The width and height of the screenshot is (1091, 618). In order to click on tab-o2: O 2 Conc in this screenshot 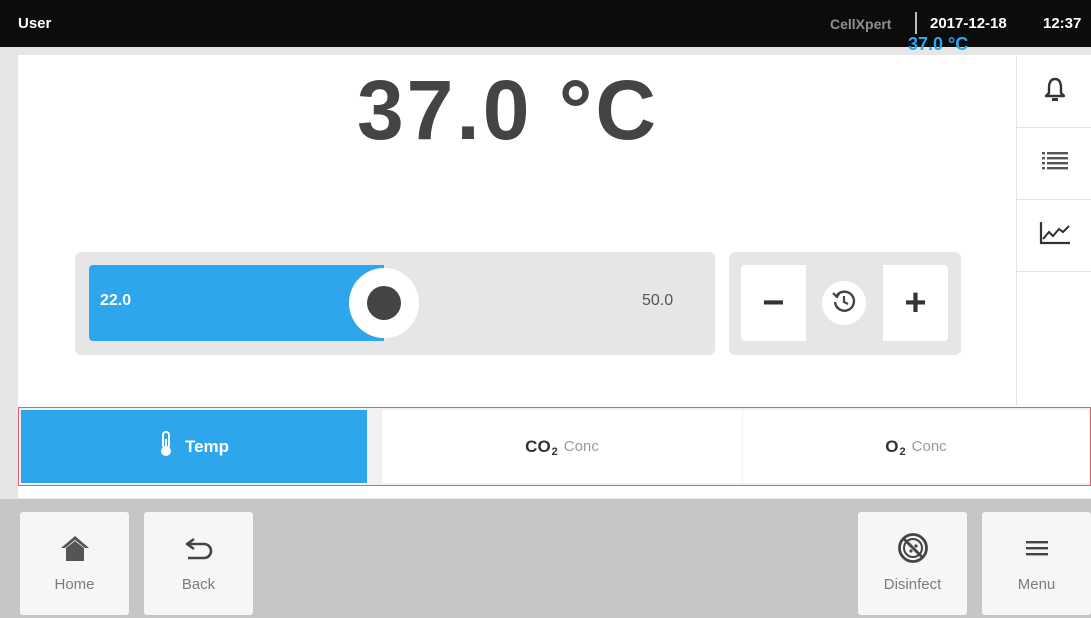, I will do `click(916, 446)`.